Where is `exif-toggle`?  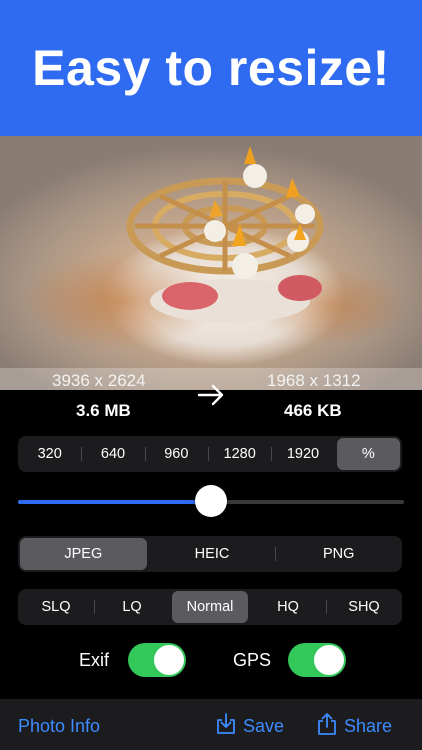
exif-toggle is located at coordinates (157, 660).